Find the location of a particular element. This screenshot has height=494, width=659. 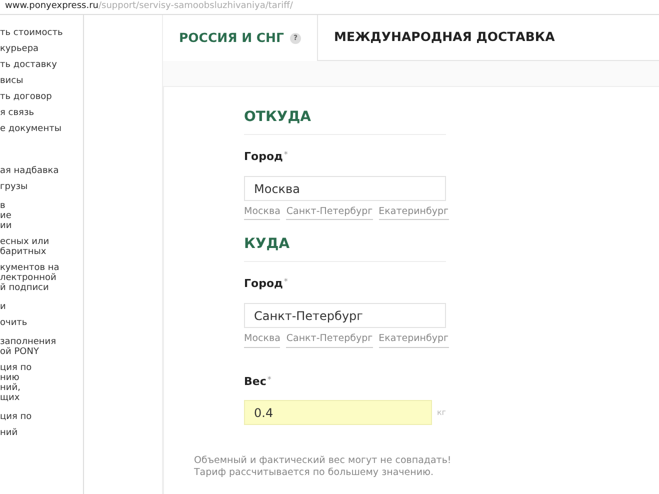

sidebar-item: е документы is located at coordinates (41, 129).